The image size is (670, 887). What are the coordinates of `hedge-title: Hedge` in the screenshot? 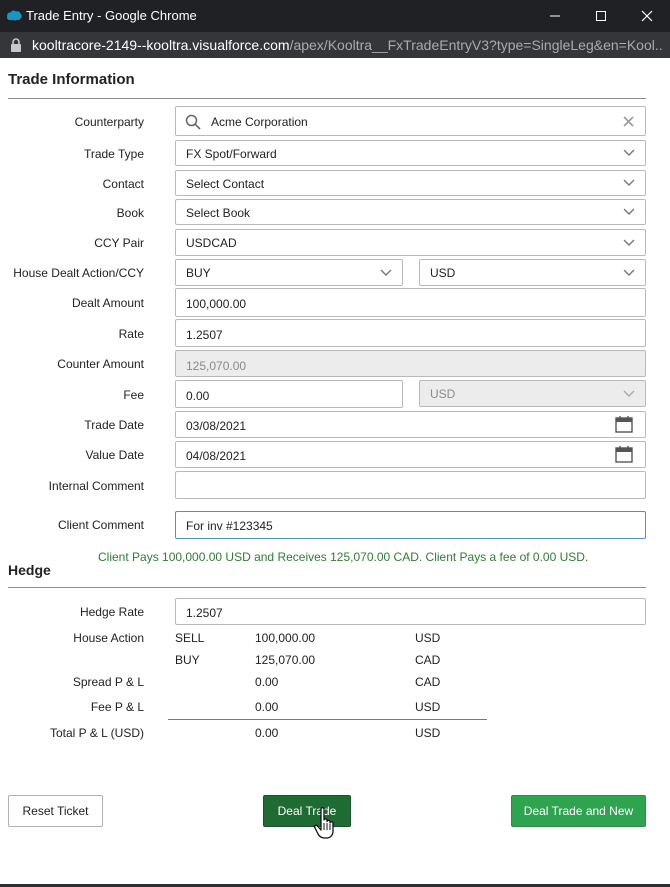 It's located at (29, 570).